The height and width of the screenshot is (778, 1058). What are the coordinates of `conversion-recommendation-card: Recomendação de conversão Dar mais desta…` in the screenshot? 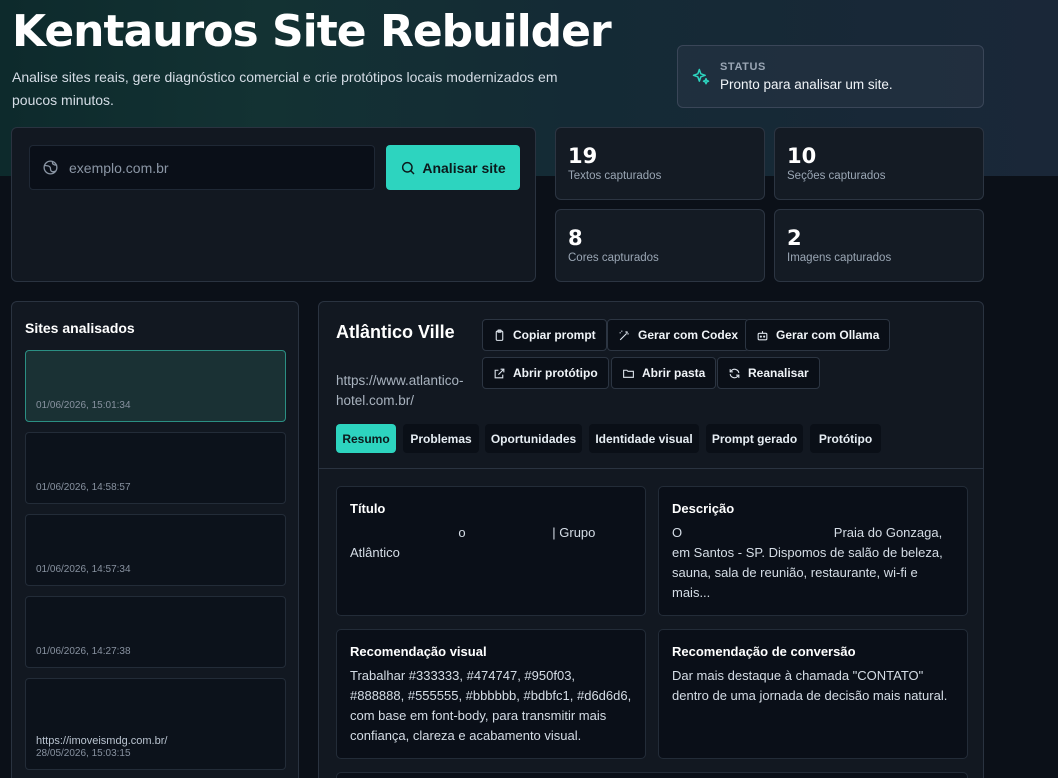 It's located at (813, 694).